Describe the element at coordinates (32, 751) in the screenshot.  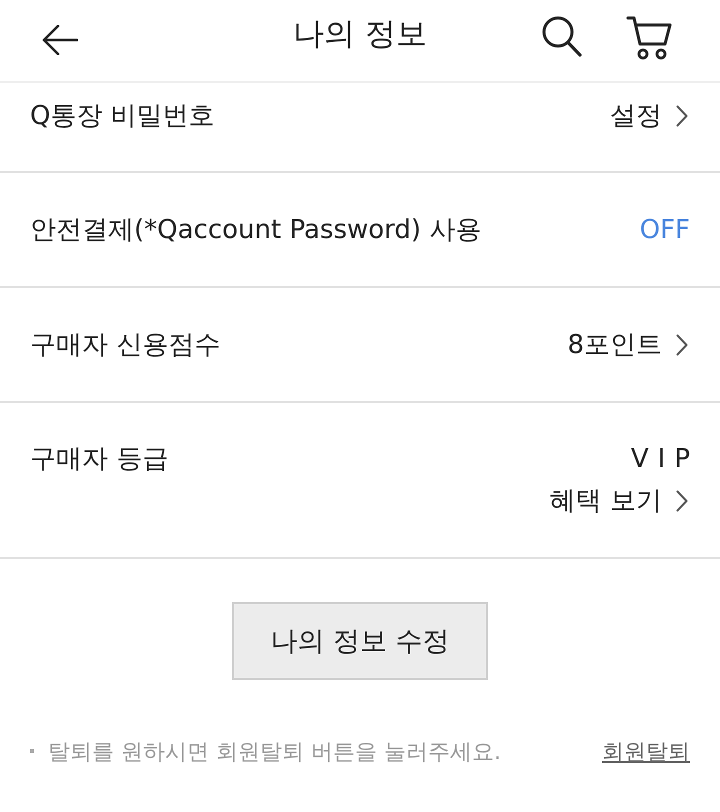
I see `bullet-icon` at that location.